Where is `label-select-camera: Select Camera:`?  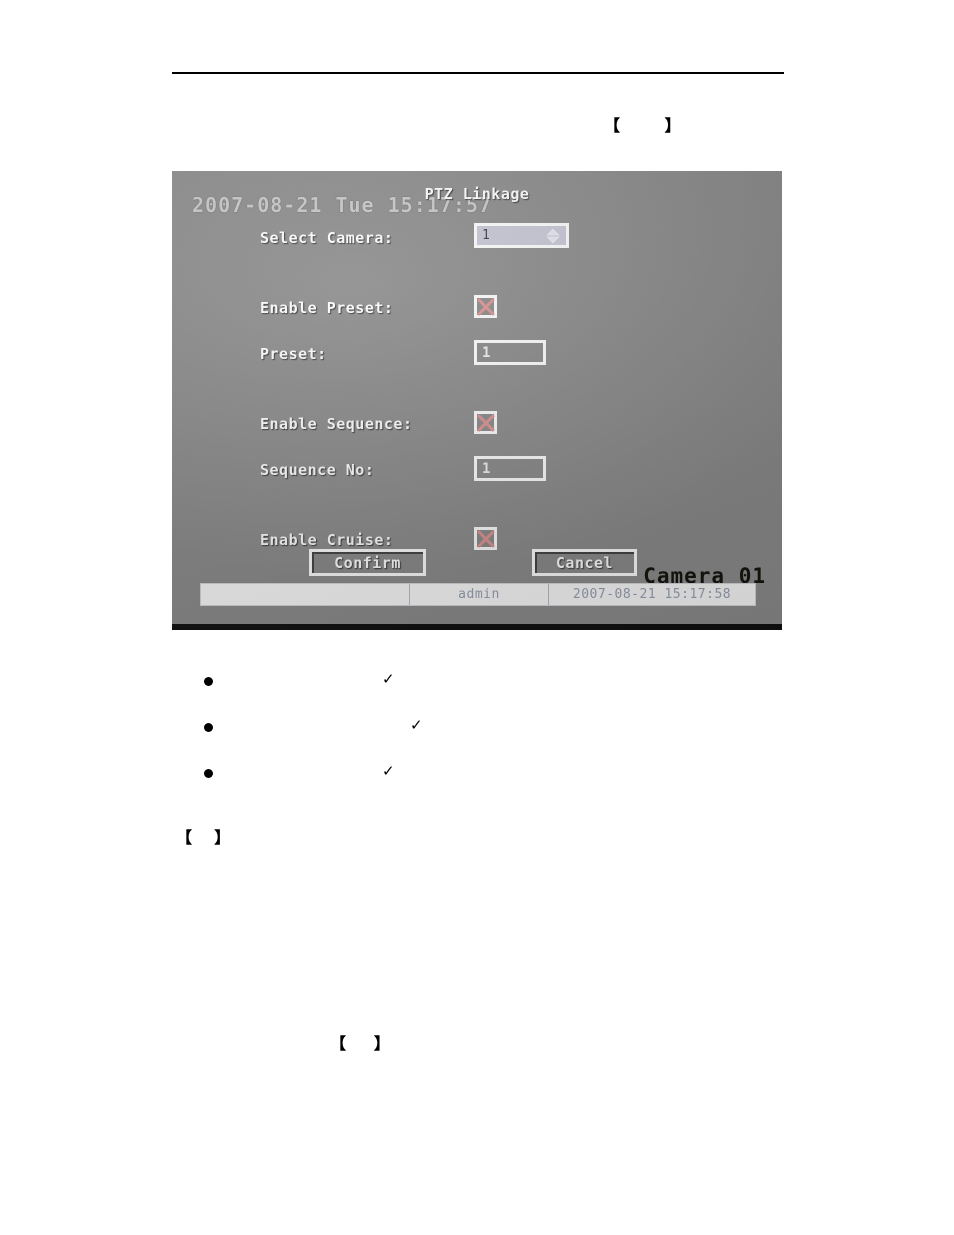
label-select-camera: Select Camera: is located at coordinates (327, 238).